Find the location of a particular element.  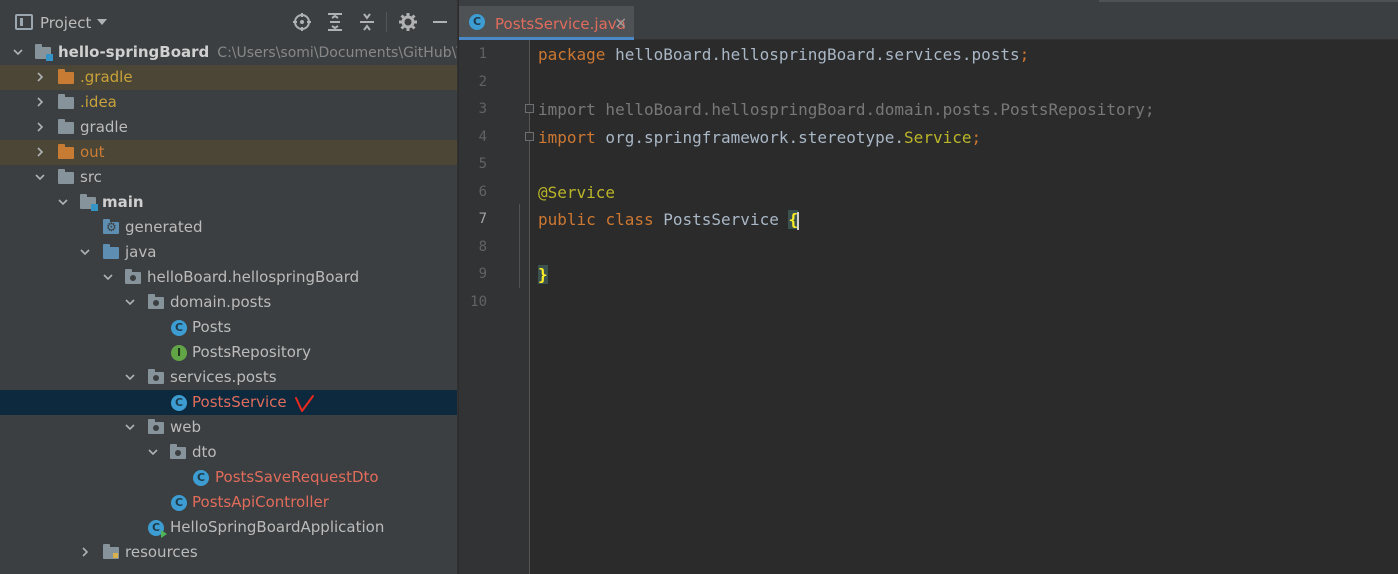

tree-node-main: main is located at coordinates (228, 202).